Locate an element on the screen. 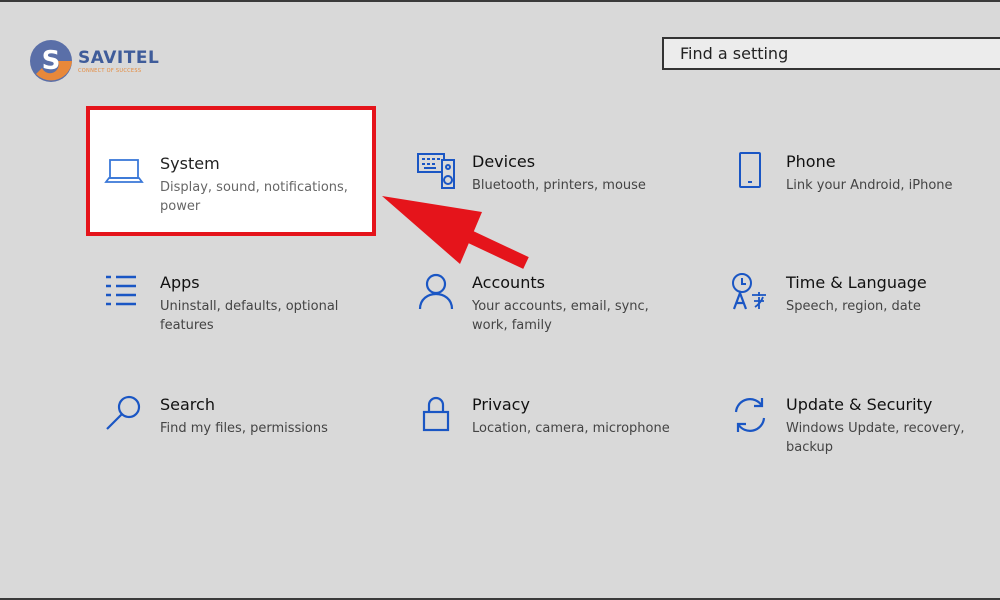 Image resolution: width=1000 pixels, height=600 pixels. tile-update-security-desc: Windows Update, recovery, backup is located at coordinates (875, 438).